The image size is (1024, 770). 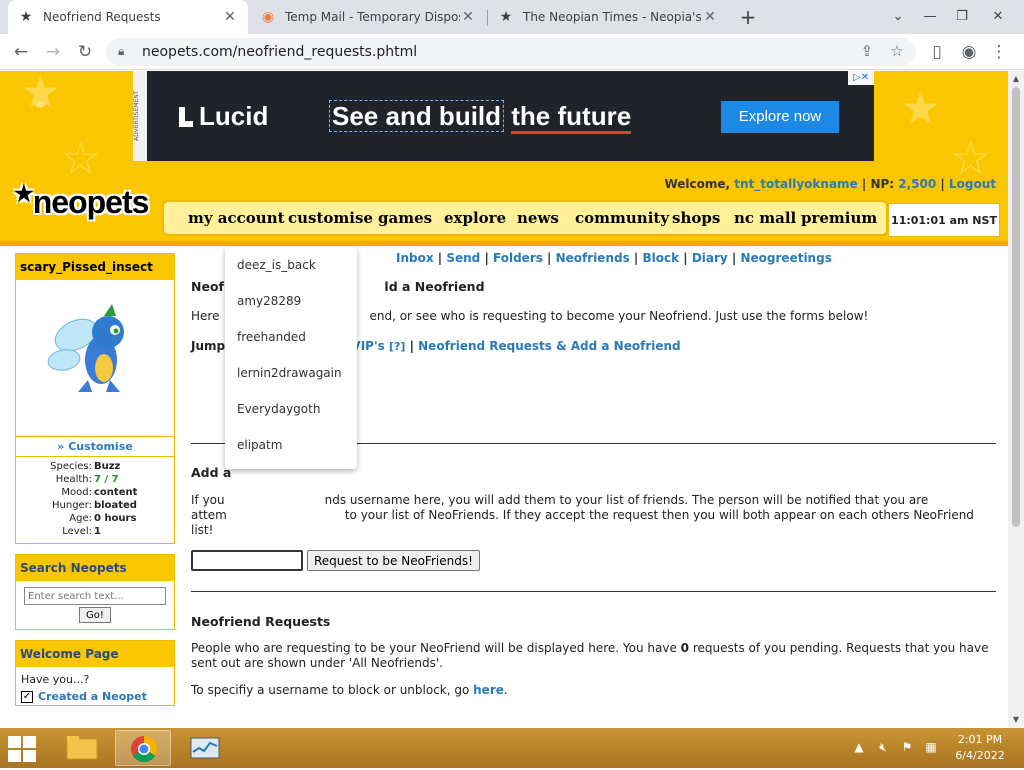 I want to click on windows-taskbar: ▲ 🔇︎ ⚑ ▦ 2:01 PM 6/4/2022, so click(x=512, y=748).